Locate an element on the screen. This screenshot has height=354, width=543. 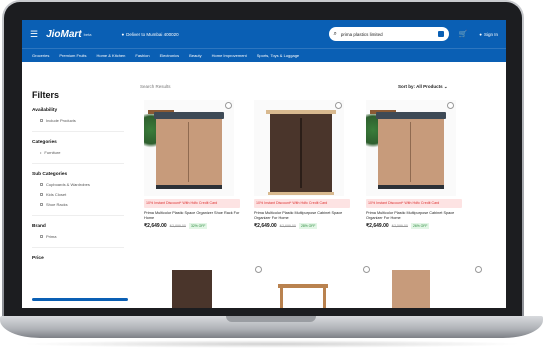
laptop-notch is located at coordinates (271, 319).